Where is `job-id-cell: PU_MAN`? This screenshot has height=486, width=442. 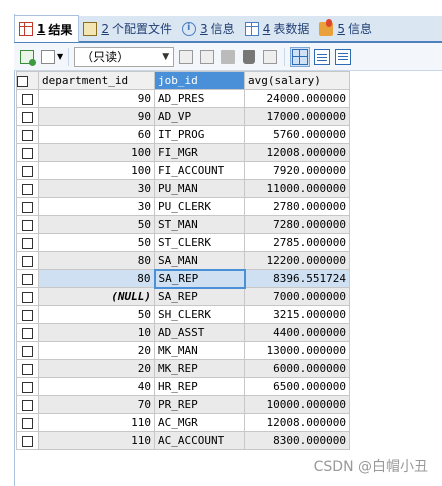 job-id-cell: PU_MAN is located at coordinates (199, 188).